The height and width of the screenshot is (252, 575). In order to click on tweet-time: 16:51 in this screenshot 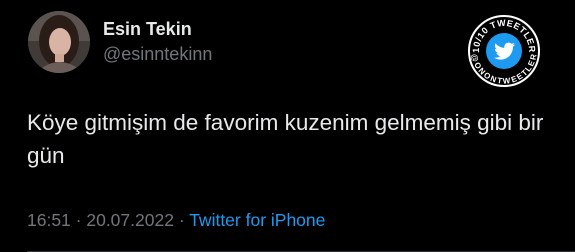, I will do `click(49, 220)`.